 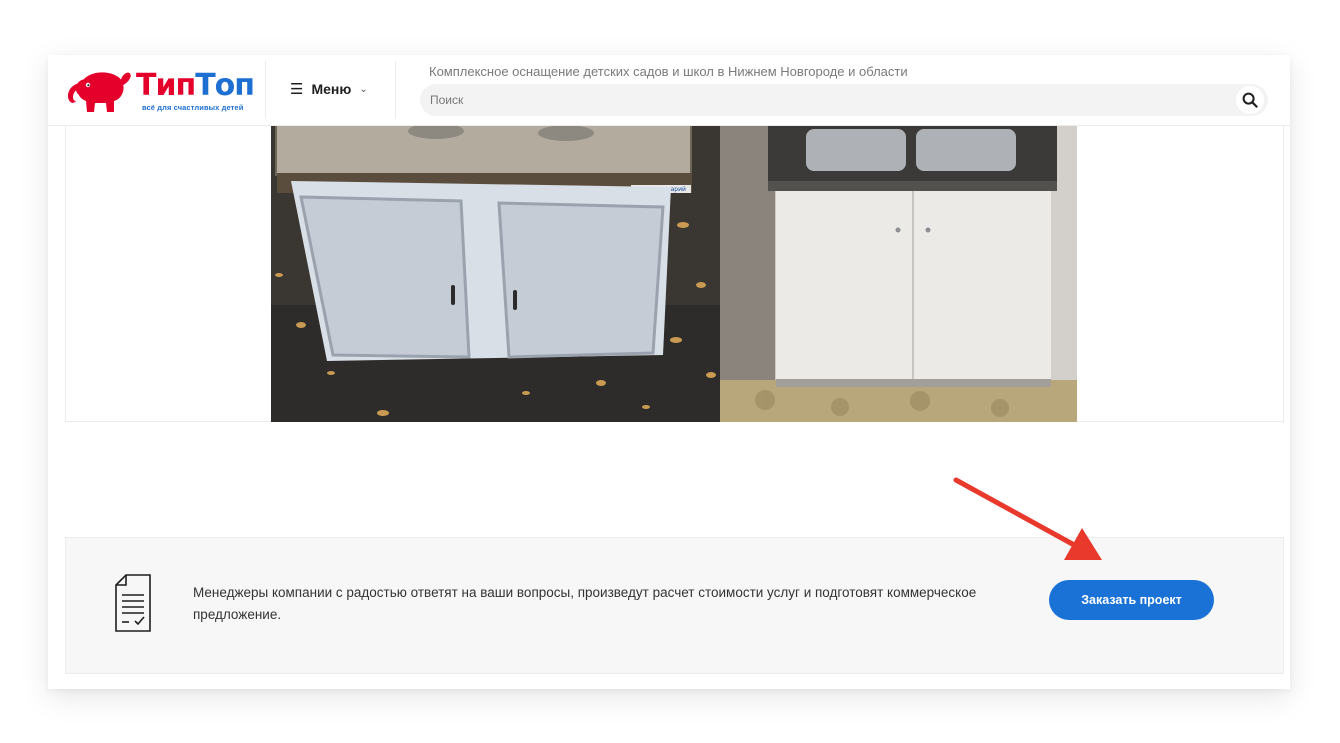 What do you see at coordinates (99, 92) in the screenshot?
I see `elephant-logo-icon` at bounding box center [99, 92].